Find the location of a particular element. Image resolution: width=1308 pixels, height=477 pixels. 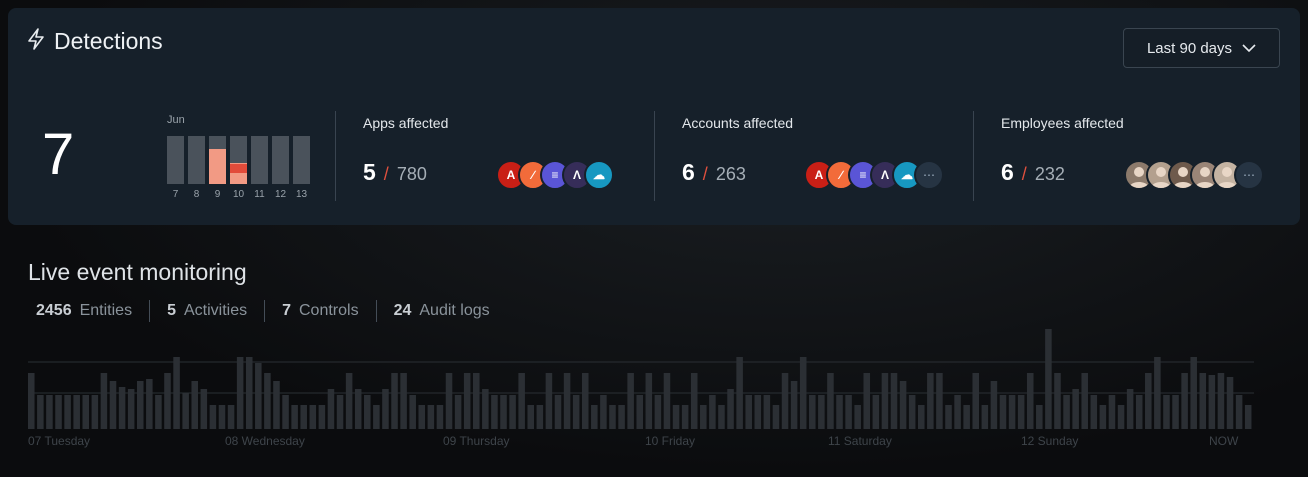

stat-label: Accounts affected is located at coordinates (738, 123).